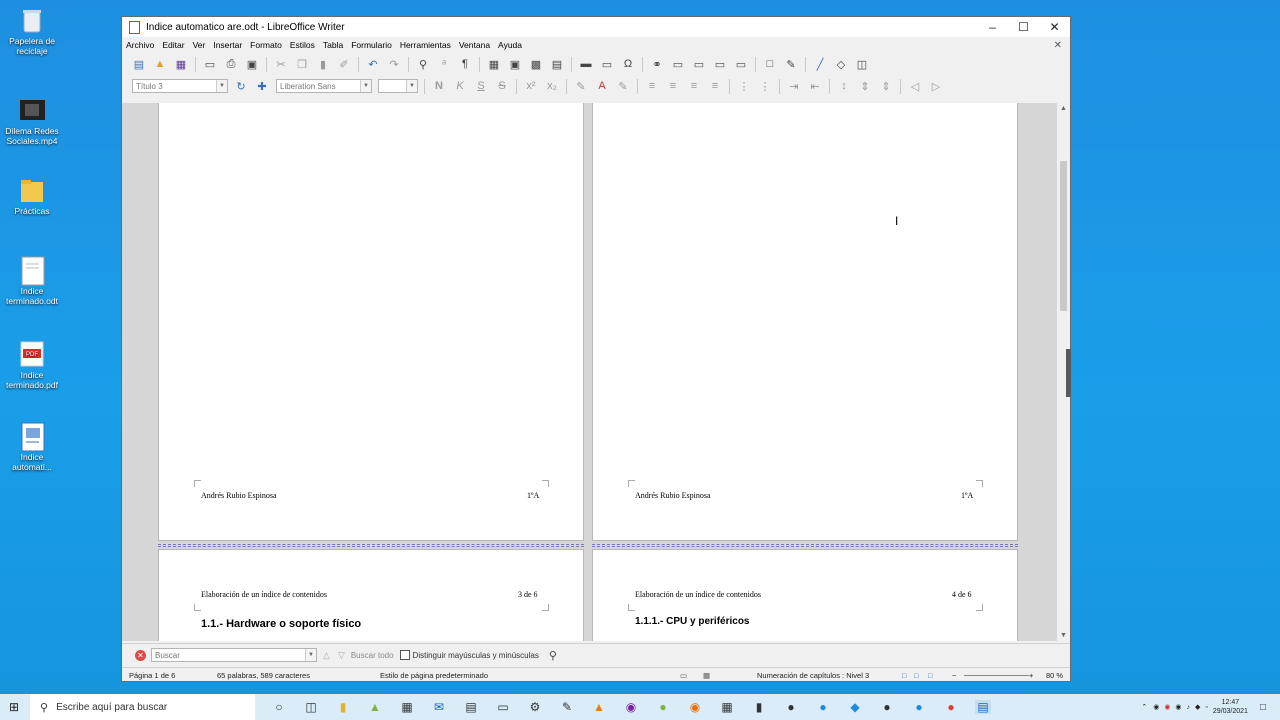 This screenshot has width=1280, height=720. I want to click on github-icon: ●, so click(887, 707).